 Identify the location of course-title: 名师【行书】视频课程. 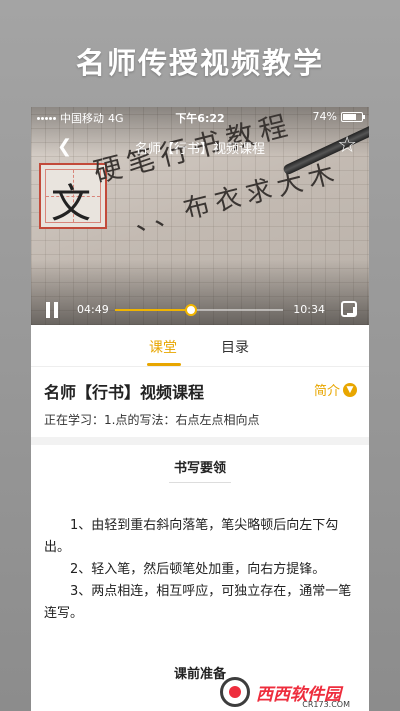
(124, 392).